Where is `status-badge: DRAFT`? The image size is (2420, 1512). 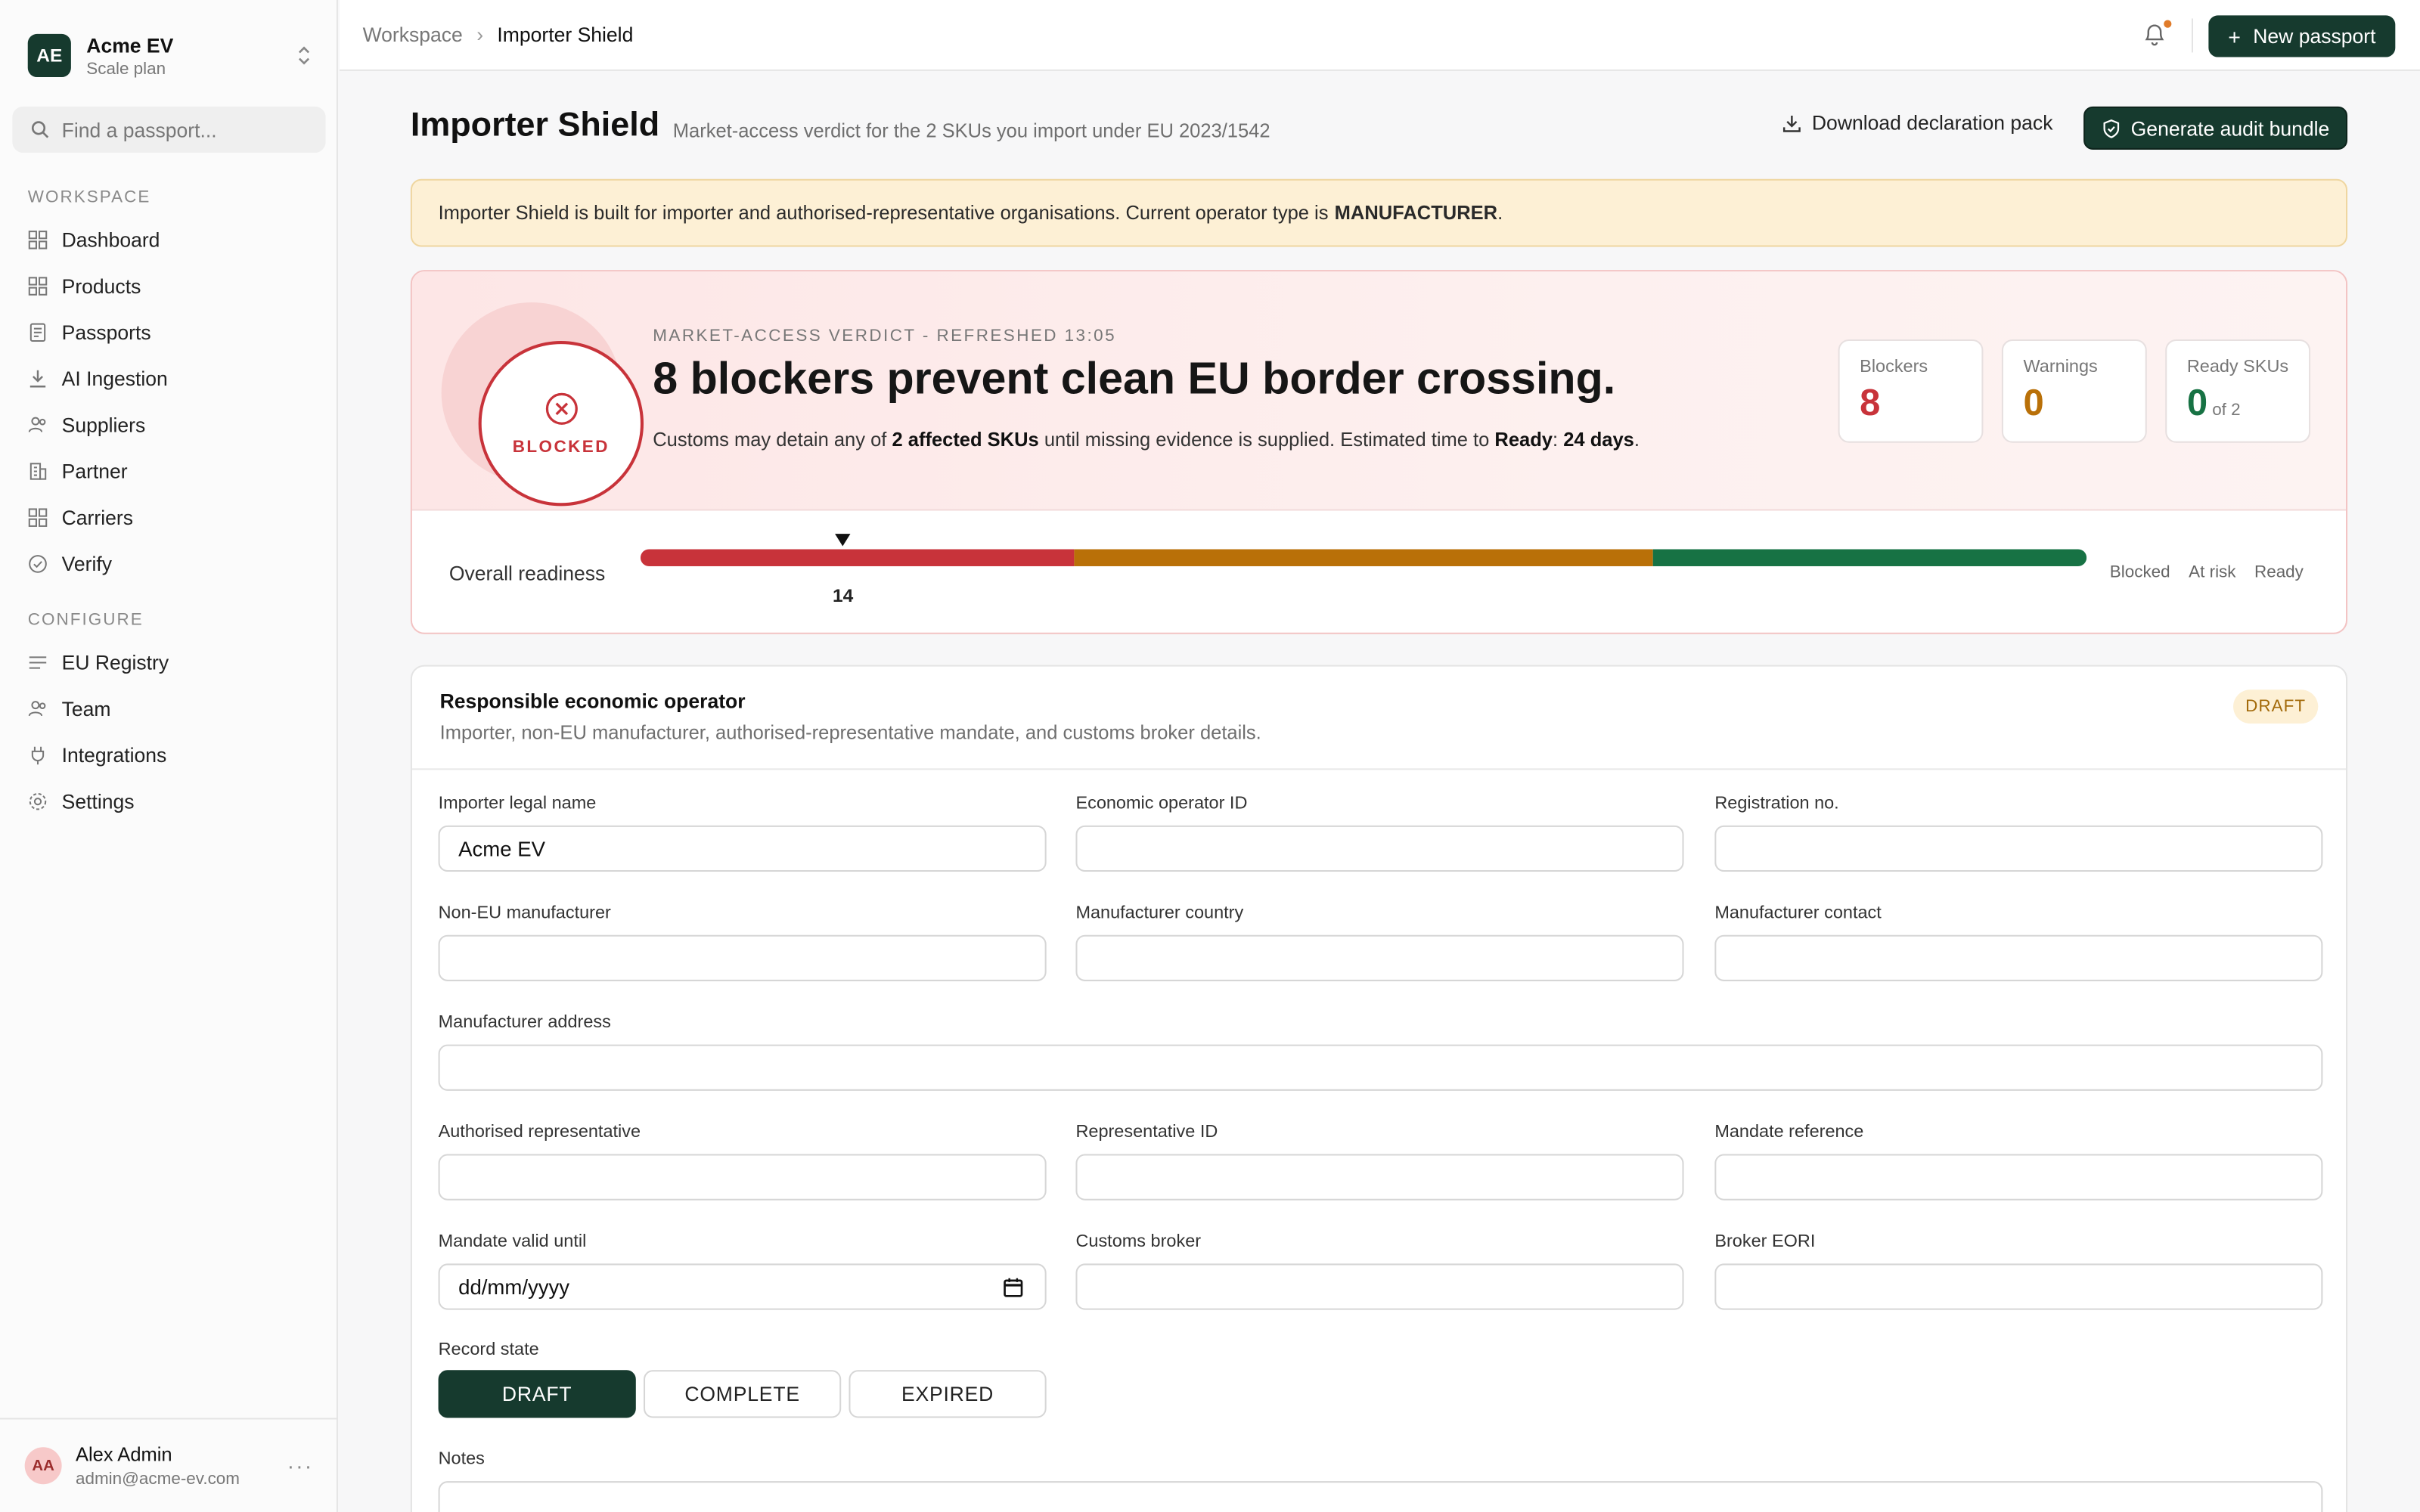 status-badge: DRAFT is located at coordinates (2276, 706).